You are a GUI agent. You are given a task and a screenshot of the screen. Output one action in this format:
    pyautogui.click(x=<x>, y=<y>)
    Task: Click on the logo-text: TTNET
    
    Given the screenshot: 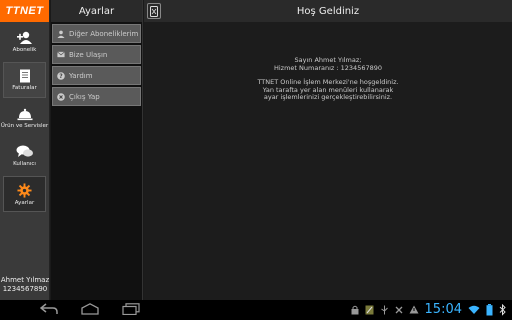 What is the action you would take?
    pyautogui.click(x=24, y=11)
    